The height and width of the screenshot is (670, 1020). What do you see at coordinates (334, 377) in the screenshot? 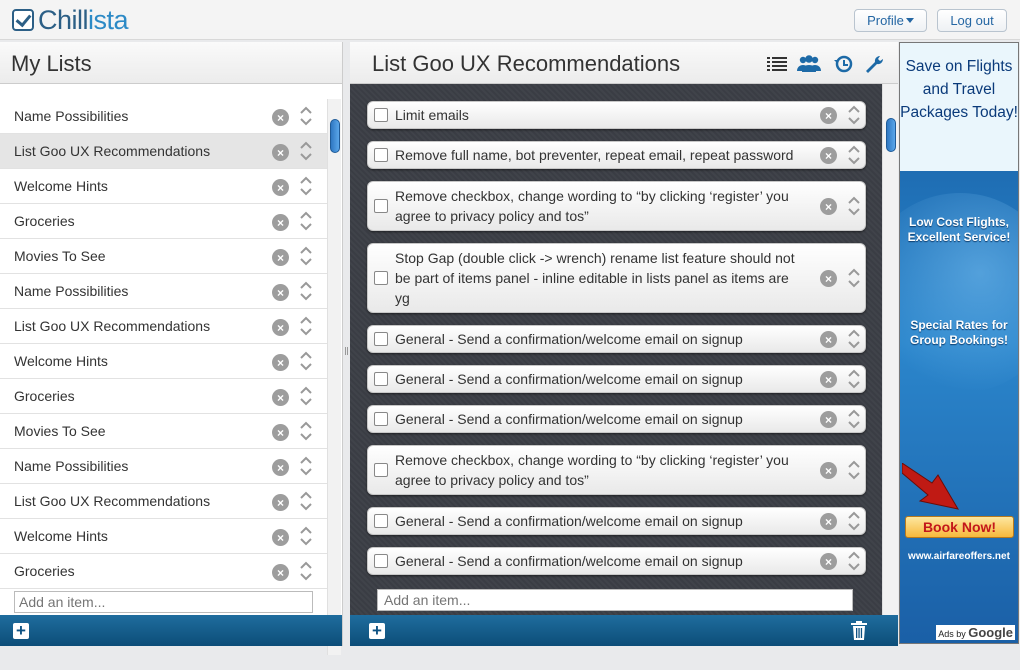
I see `lists-scrollbar` at bounding box center [334, 377].